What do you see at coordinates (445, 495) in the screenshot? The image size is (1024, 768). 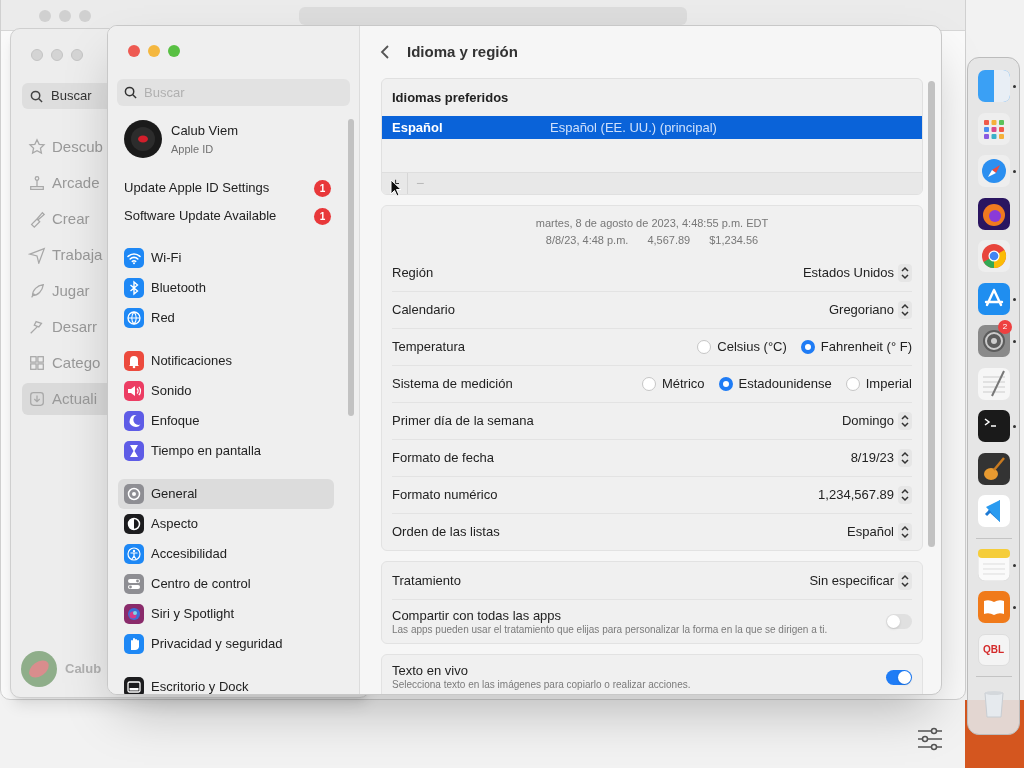 I see `setting-label: Formato numérico` at bounding box center [445, 495].